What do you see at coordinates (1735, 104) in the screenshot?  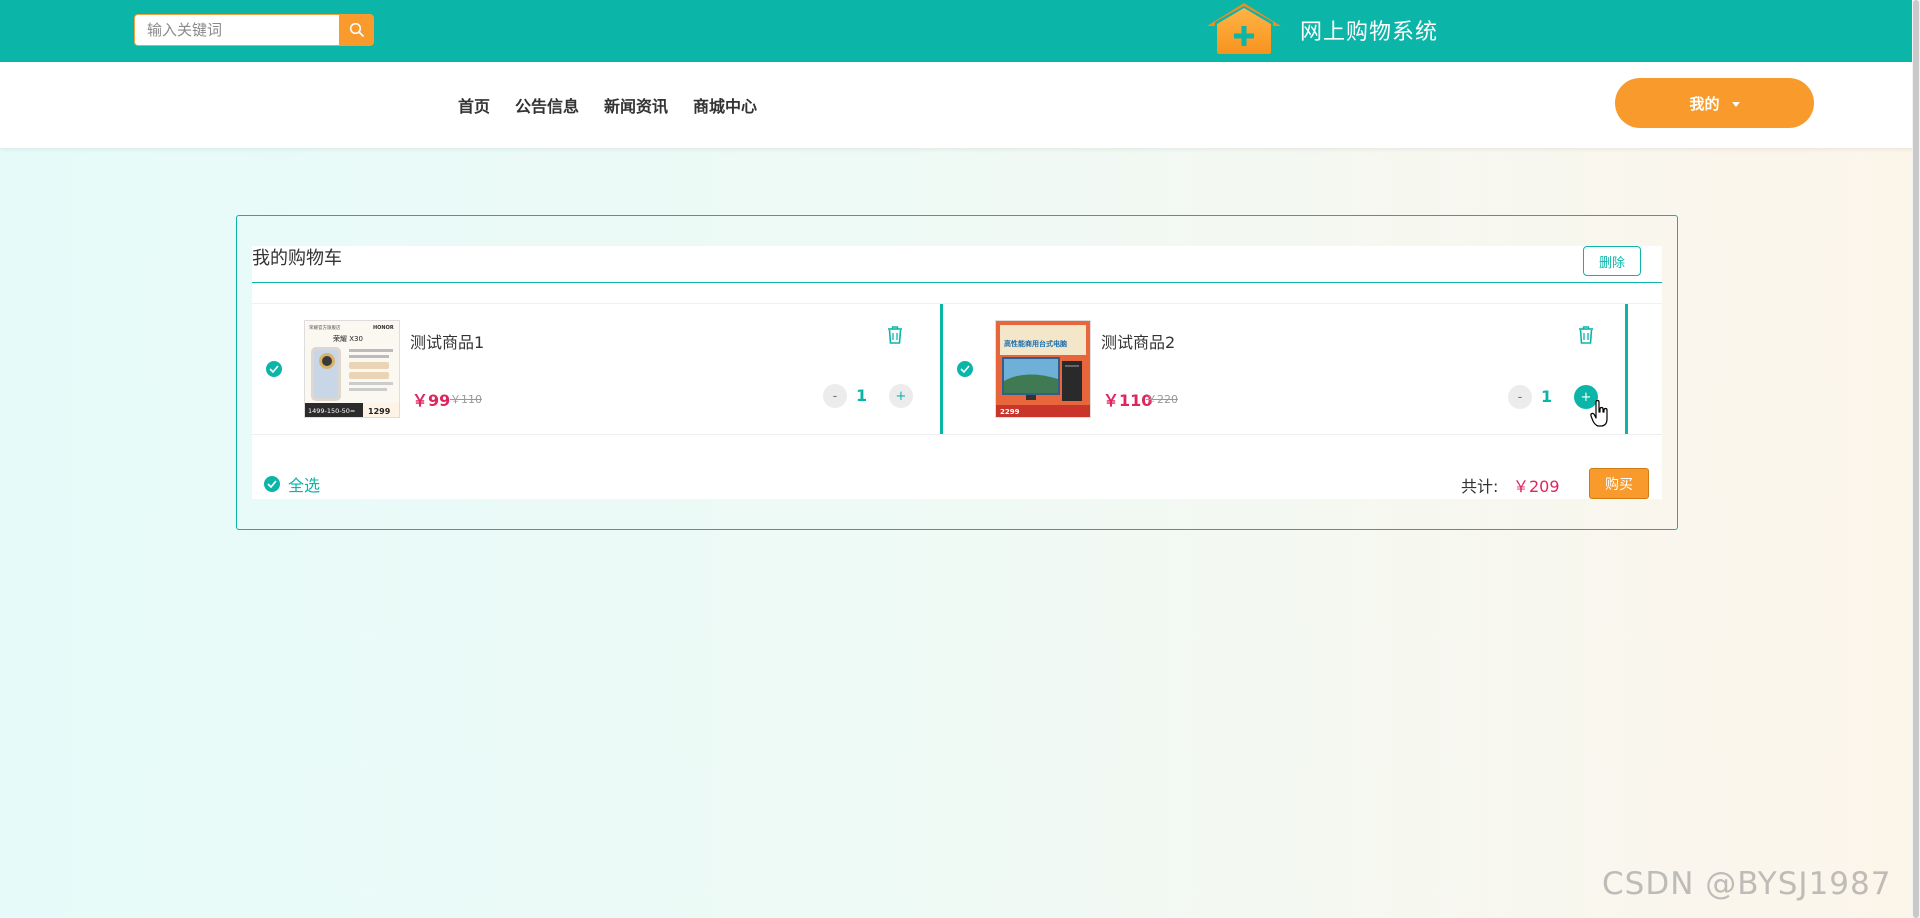 I see `caret-down-icon` at bounding box center [1735, 104].